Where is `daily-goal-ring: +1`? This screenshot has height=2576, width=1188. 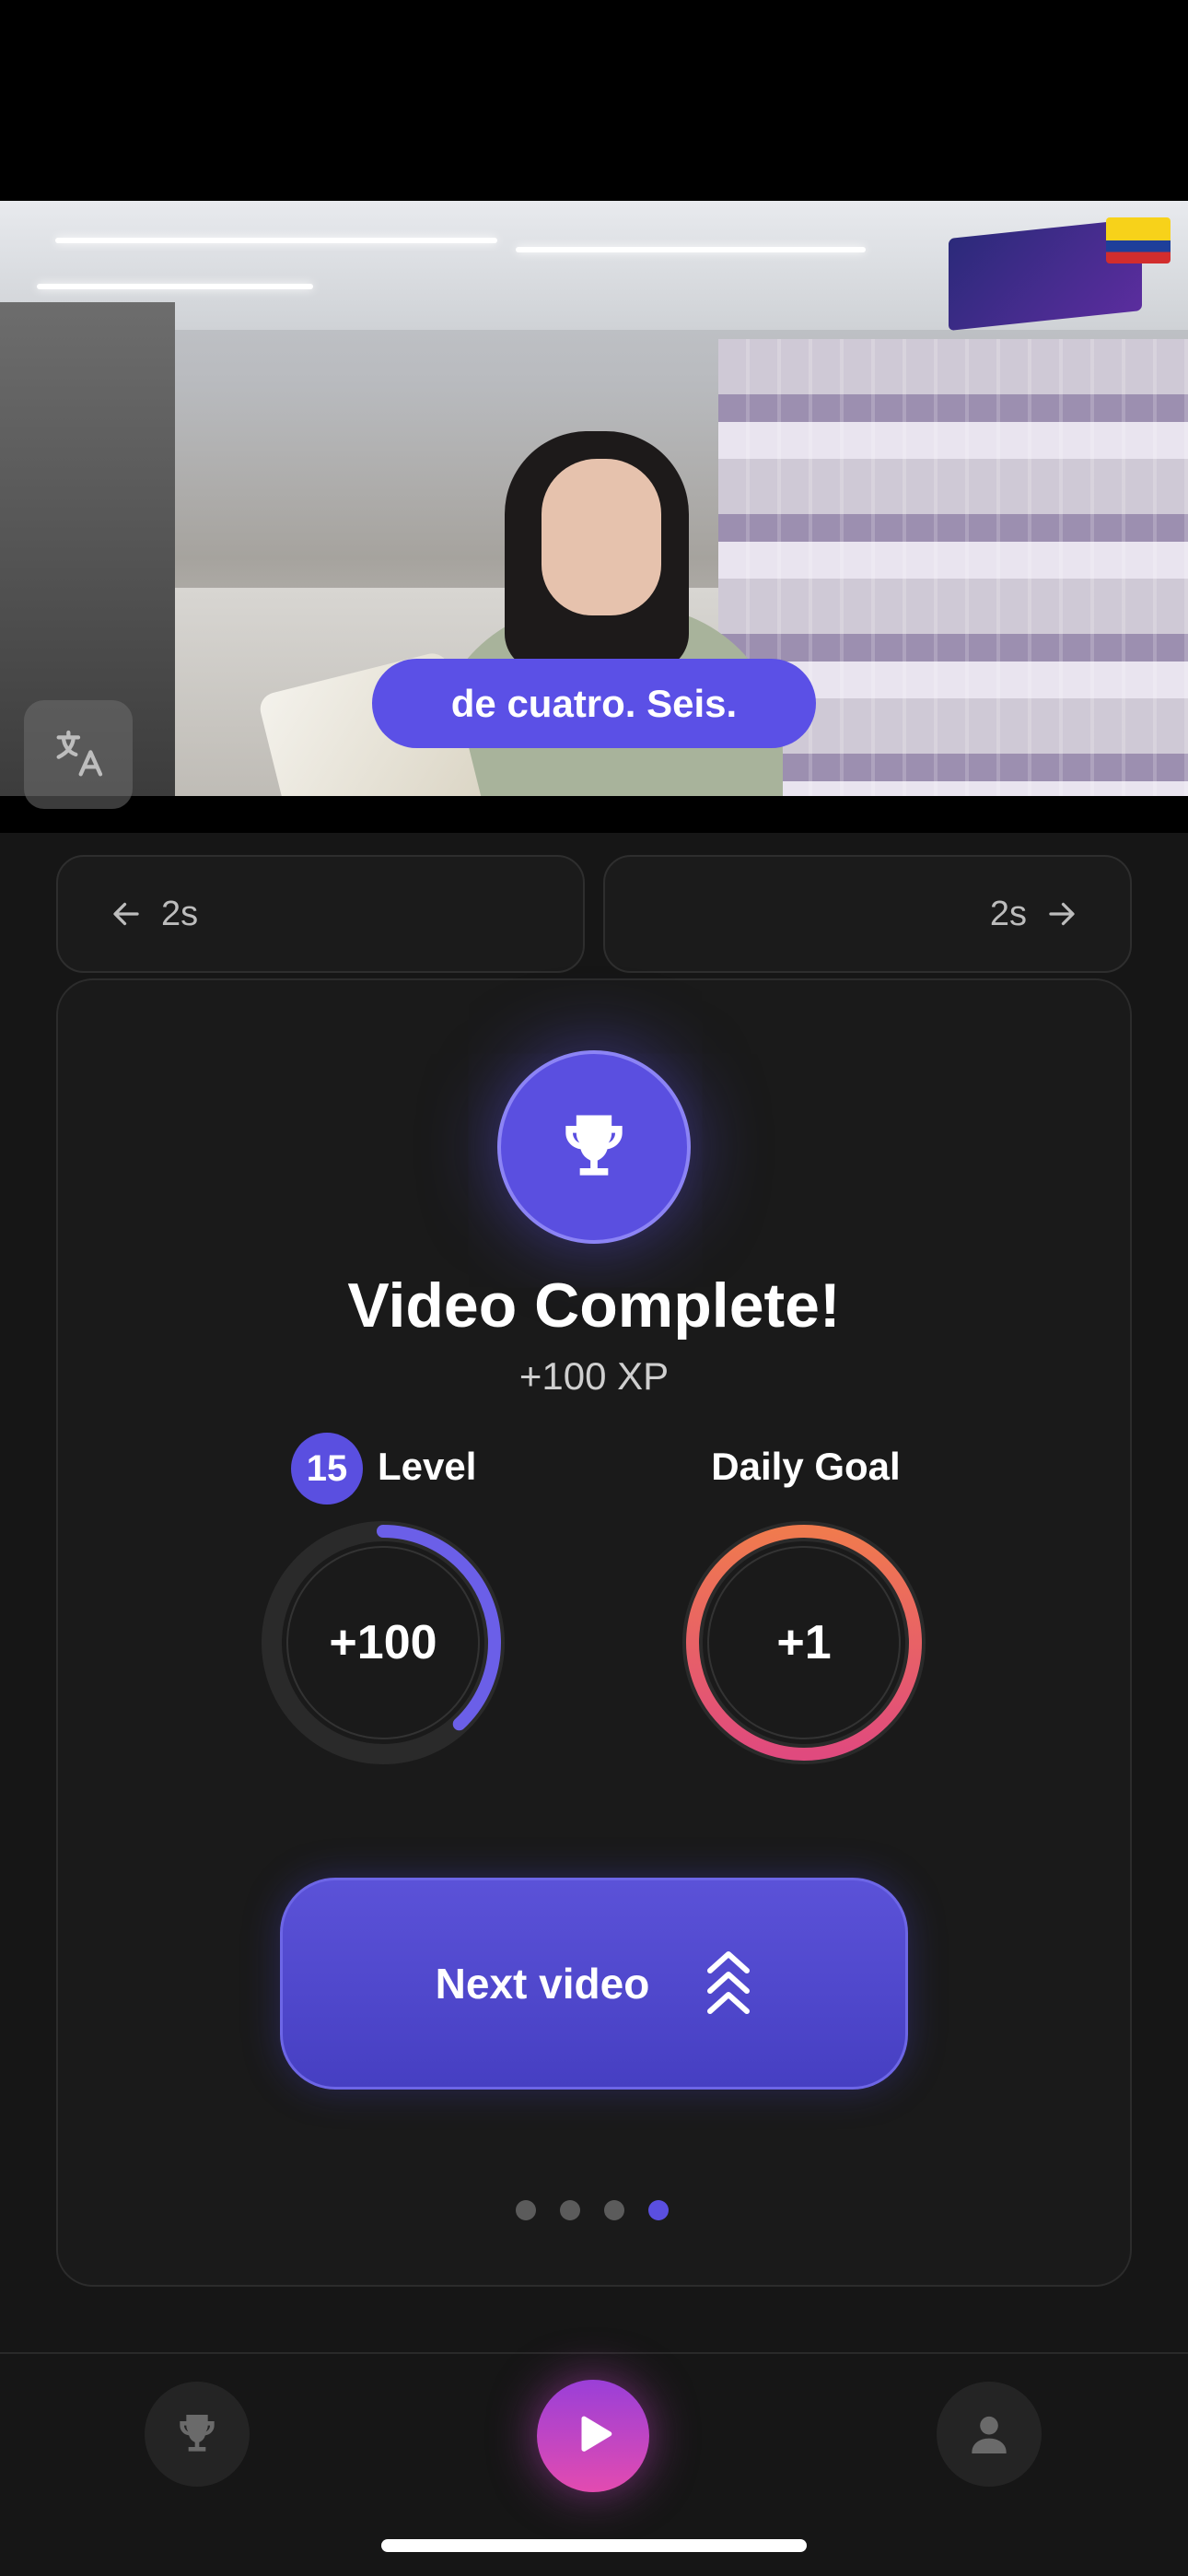
daily-goal-ring: +1 is located at coordinates (804, 1642).